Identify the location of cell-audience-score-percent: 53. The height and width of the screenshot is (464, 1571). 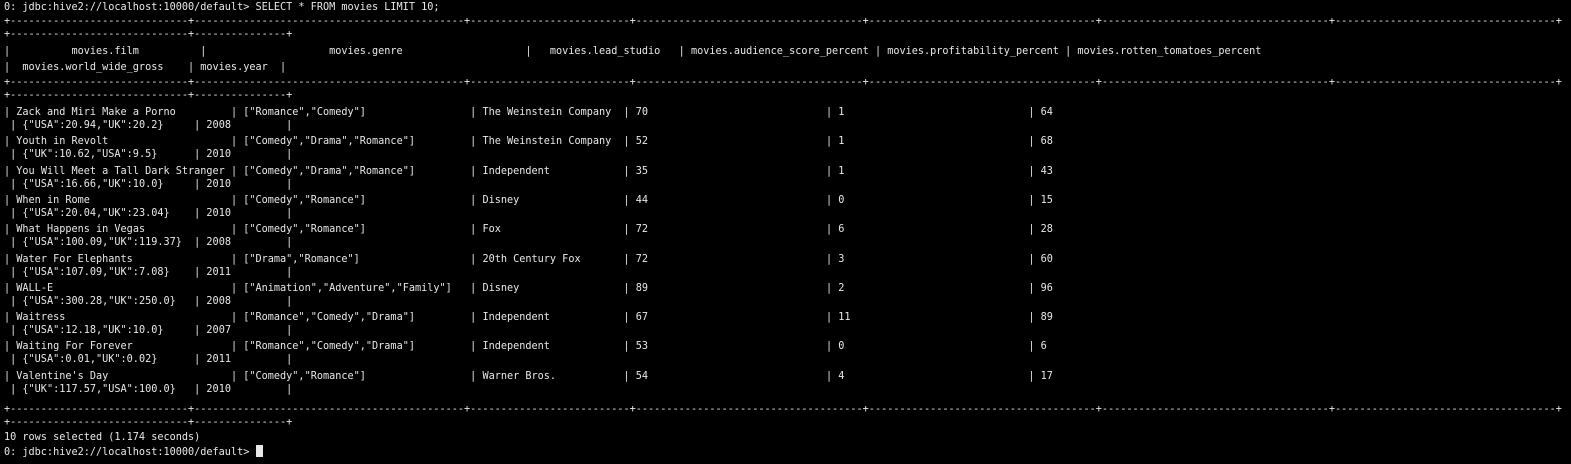
(727, 346).